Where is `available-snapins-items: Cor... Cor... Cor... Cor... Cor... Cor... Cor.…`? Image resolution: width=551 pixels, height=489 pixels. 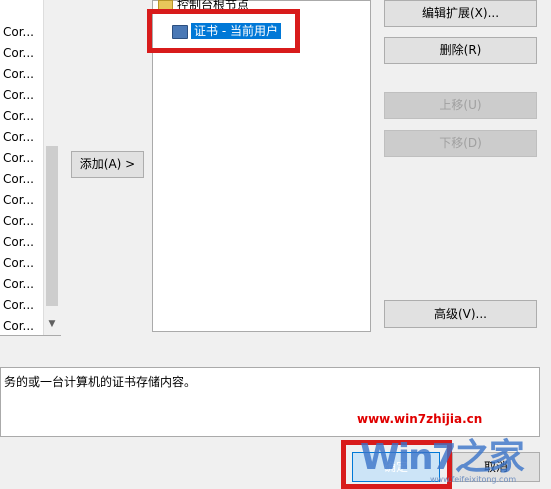 available-snapins-items: Cor... Cor... Cor... Cor... Cor... Cor... Cor.… is located at coordinates (20, 179).